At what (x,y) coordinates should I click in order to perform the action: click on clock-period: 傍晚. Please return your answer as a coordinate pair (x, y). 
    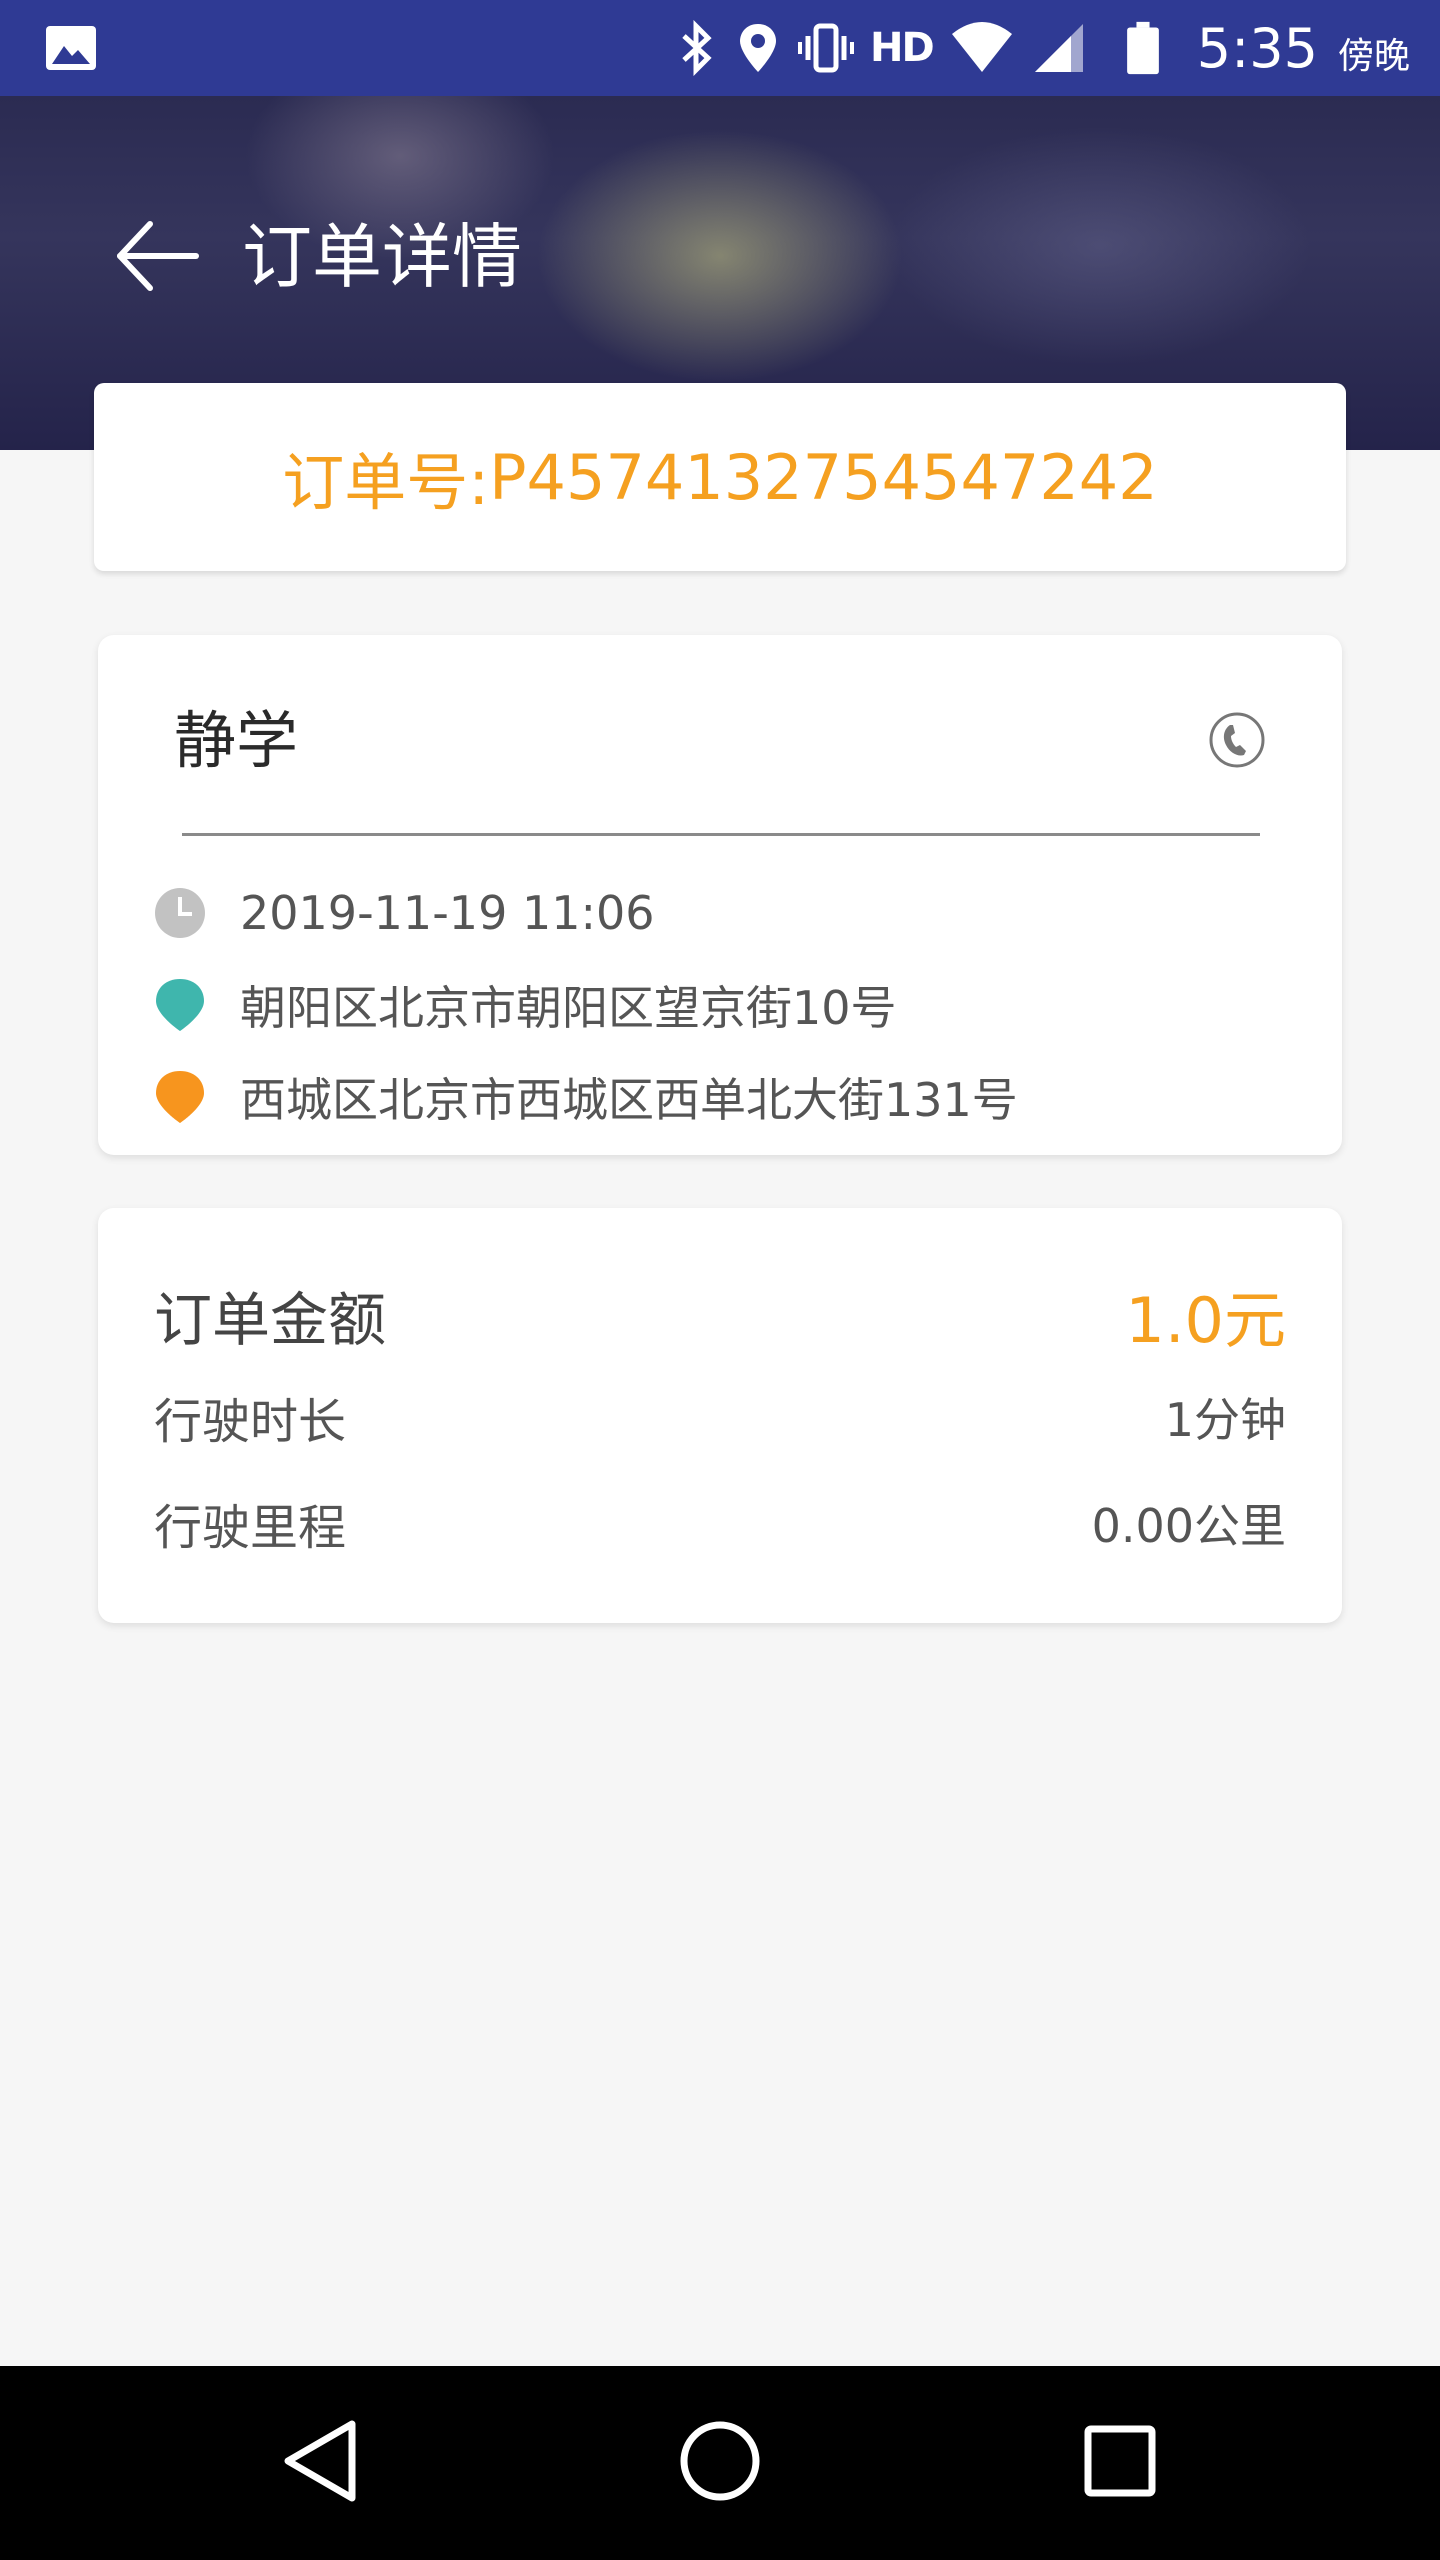
    Looking at the image, I should click on (1373, 56).